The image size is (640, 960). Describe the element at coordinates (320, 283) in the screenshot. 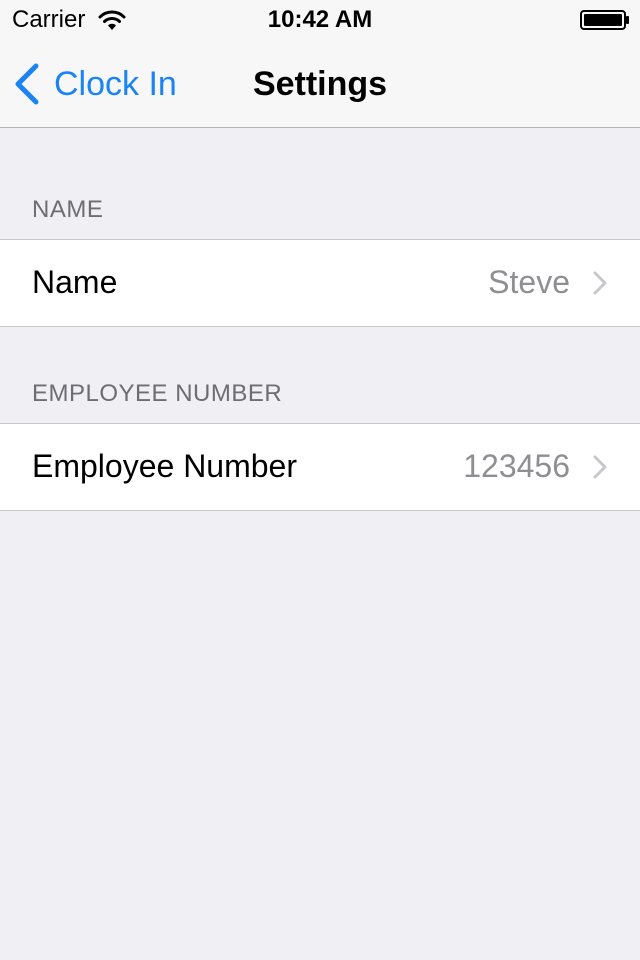

I see `name-row: Name Steve` at that location.